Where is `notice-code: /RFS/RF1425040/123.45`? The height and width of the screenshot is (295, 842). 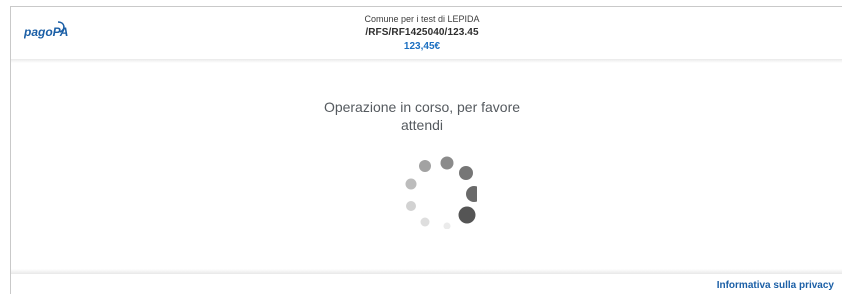 notice-code: /RFS/RF1425040/123.45 is located at coordinates (422, 32).